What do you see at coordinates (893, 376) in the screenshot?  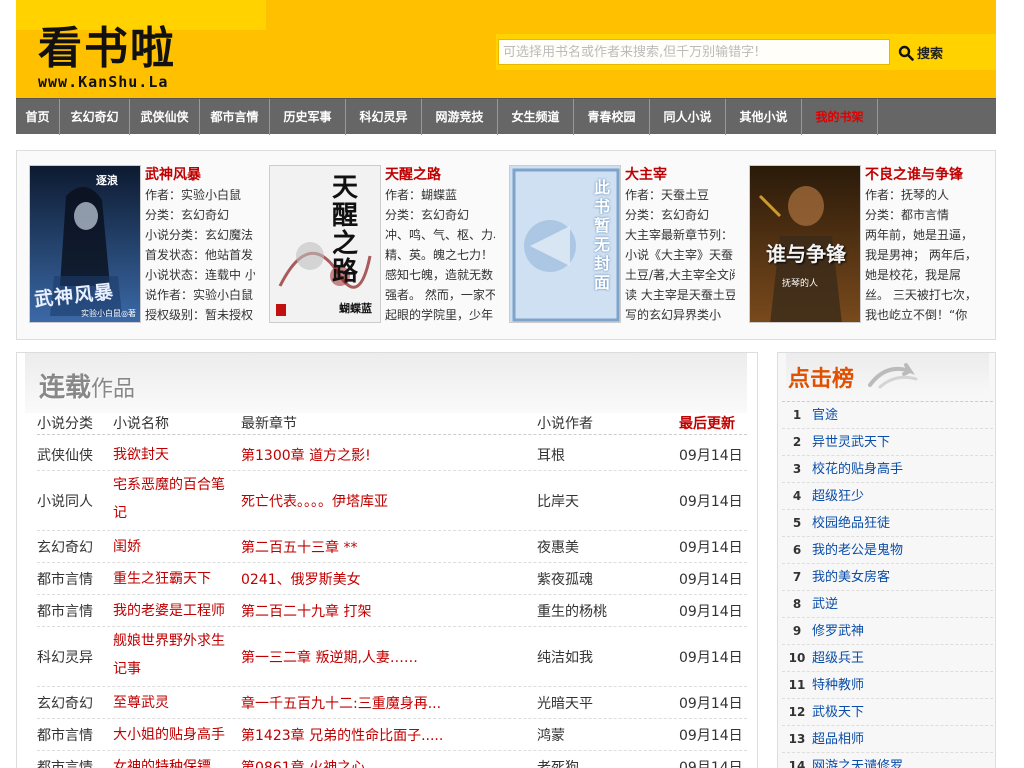 I see `swirl-arrow-icon` at bounding box center [893, 376].